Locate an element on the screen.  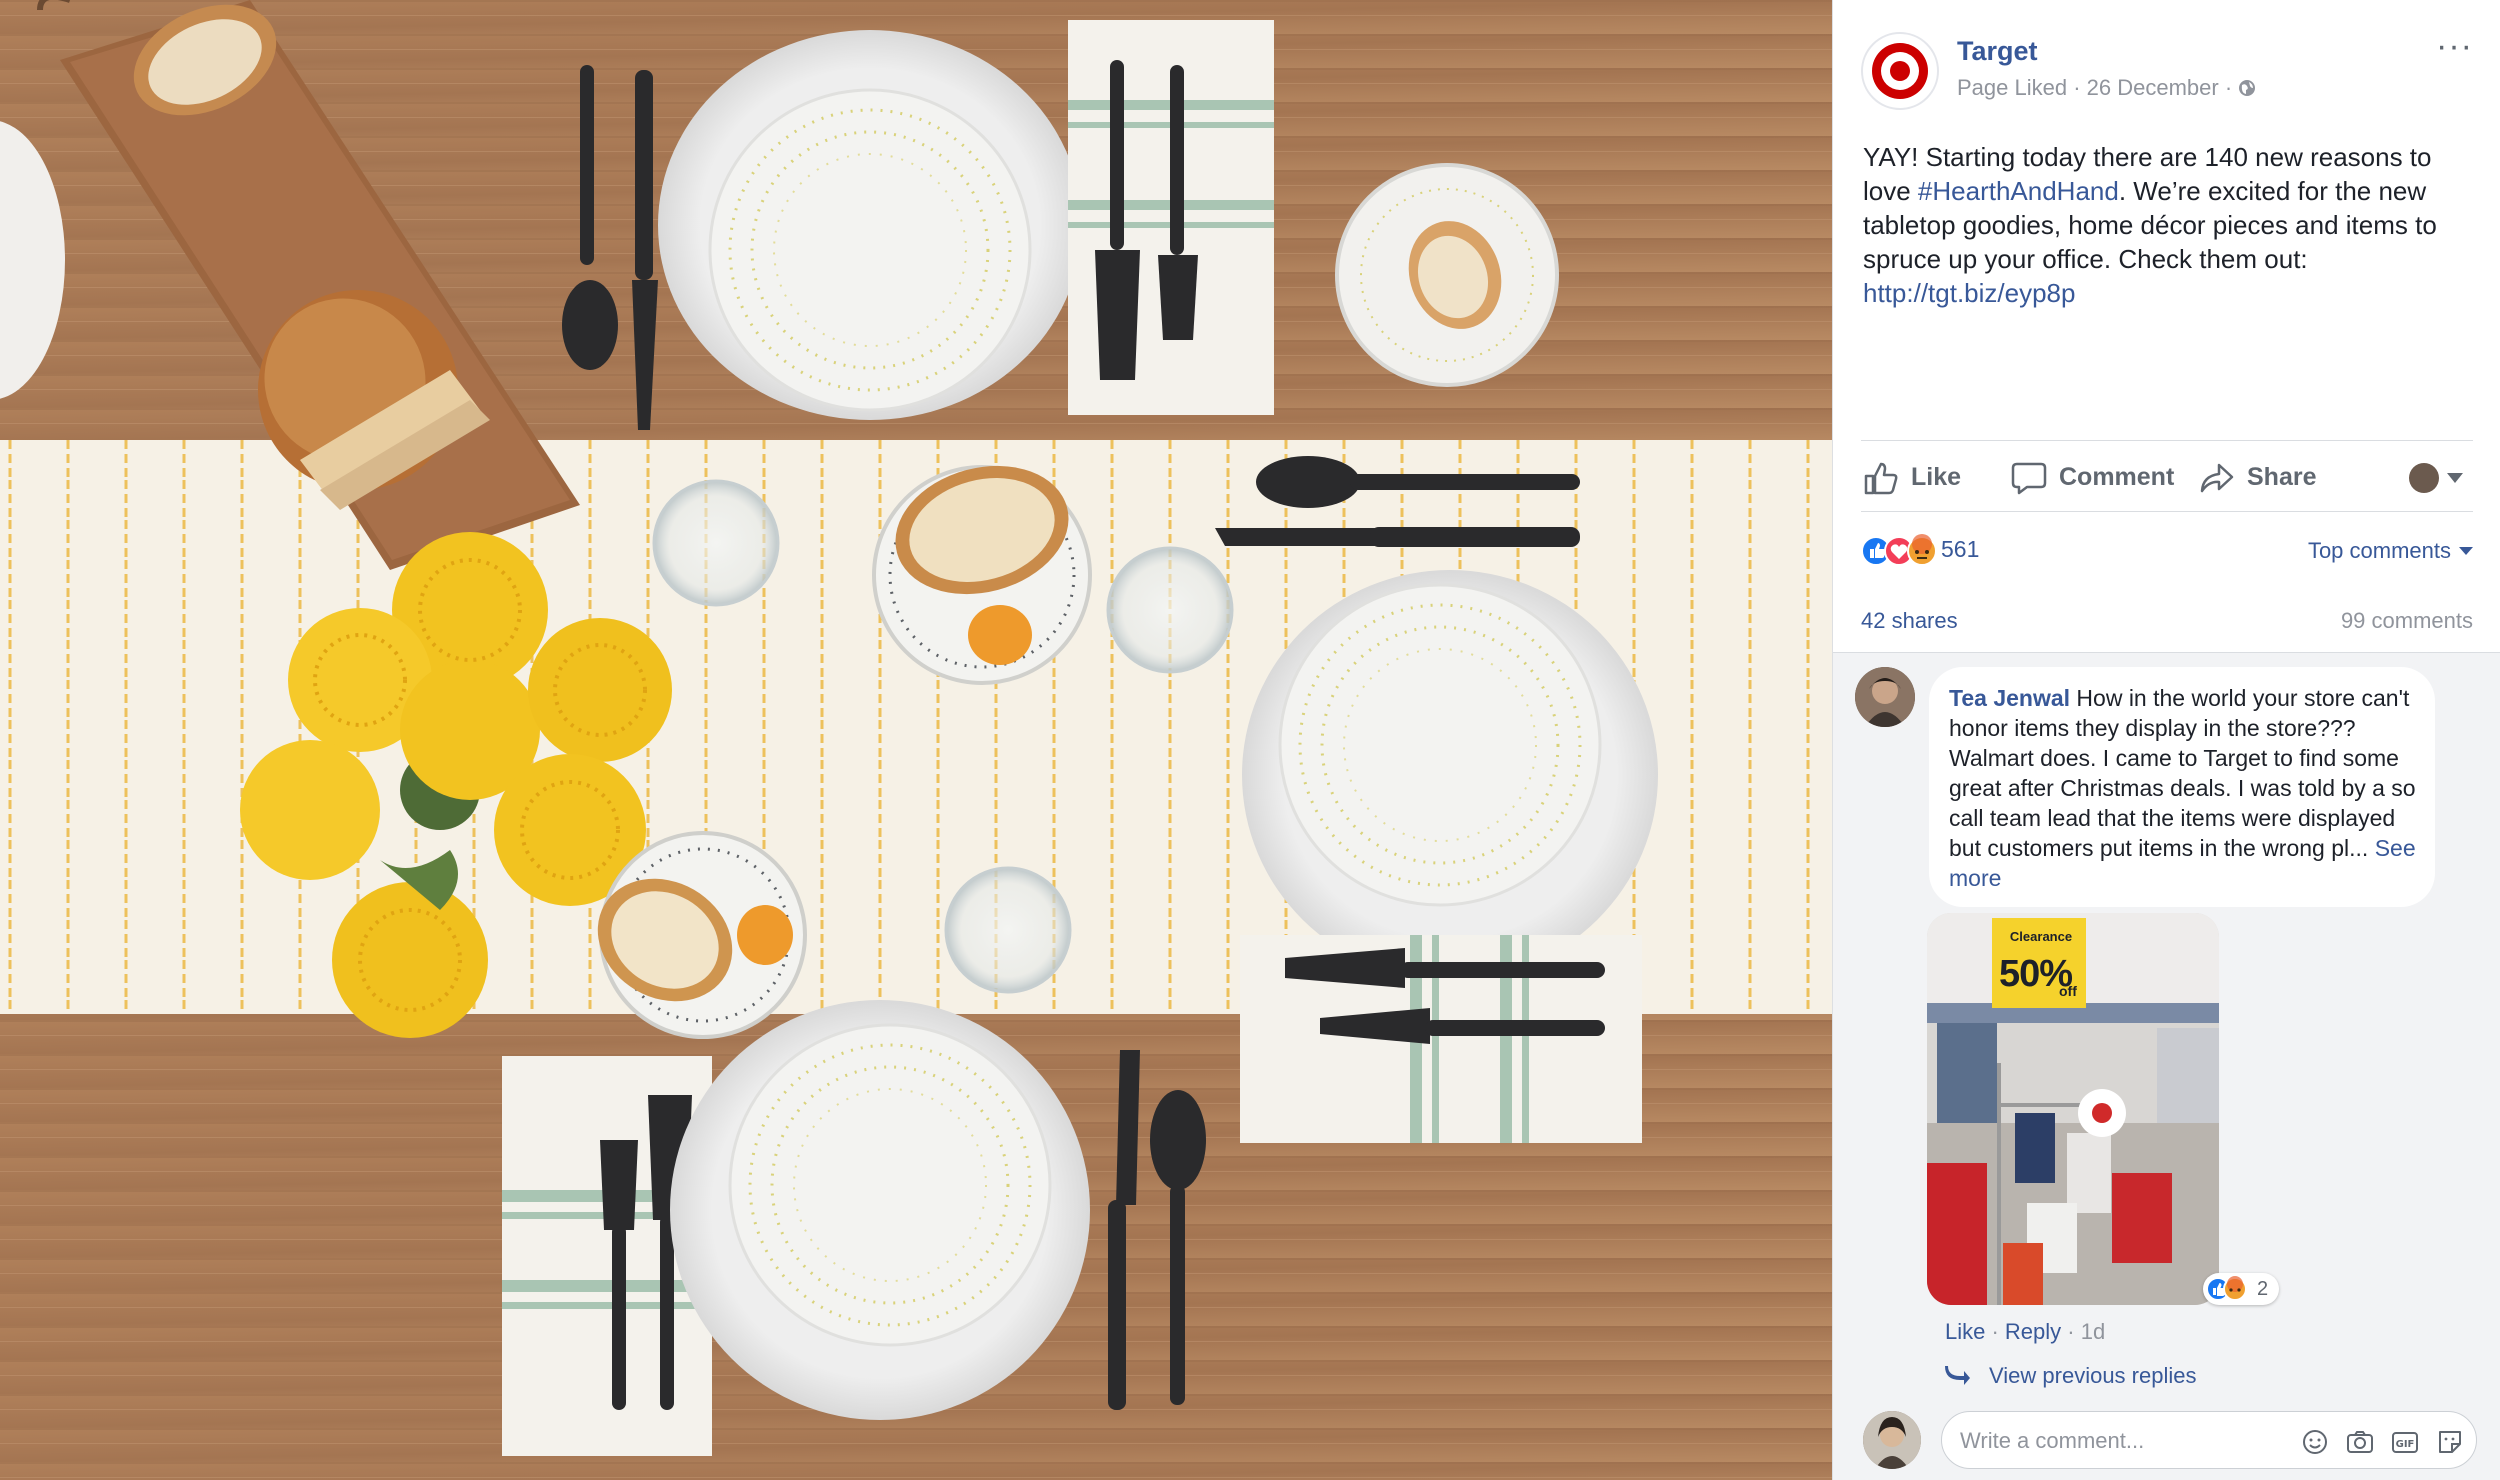
reactions-row: 561 Top comments is located at coordinates (2167, 550).